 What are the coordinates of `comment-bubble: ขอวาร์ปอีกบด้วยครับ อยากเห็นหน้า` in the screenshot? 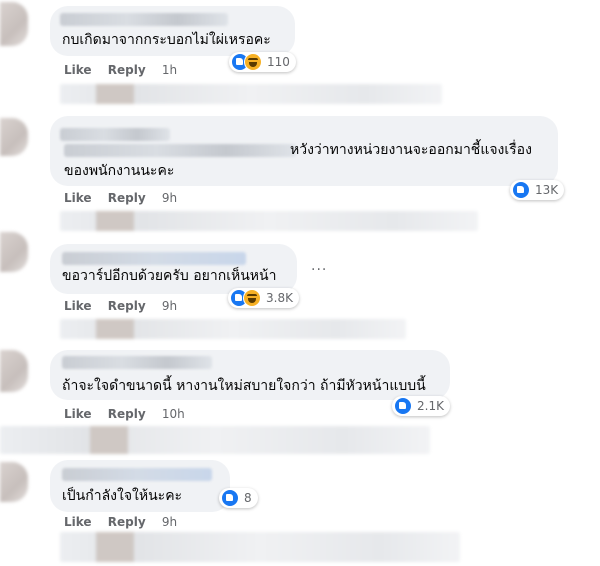 It's located at (173, 269).